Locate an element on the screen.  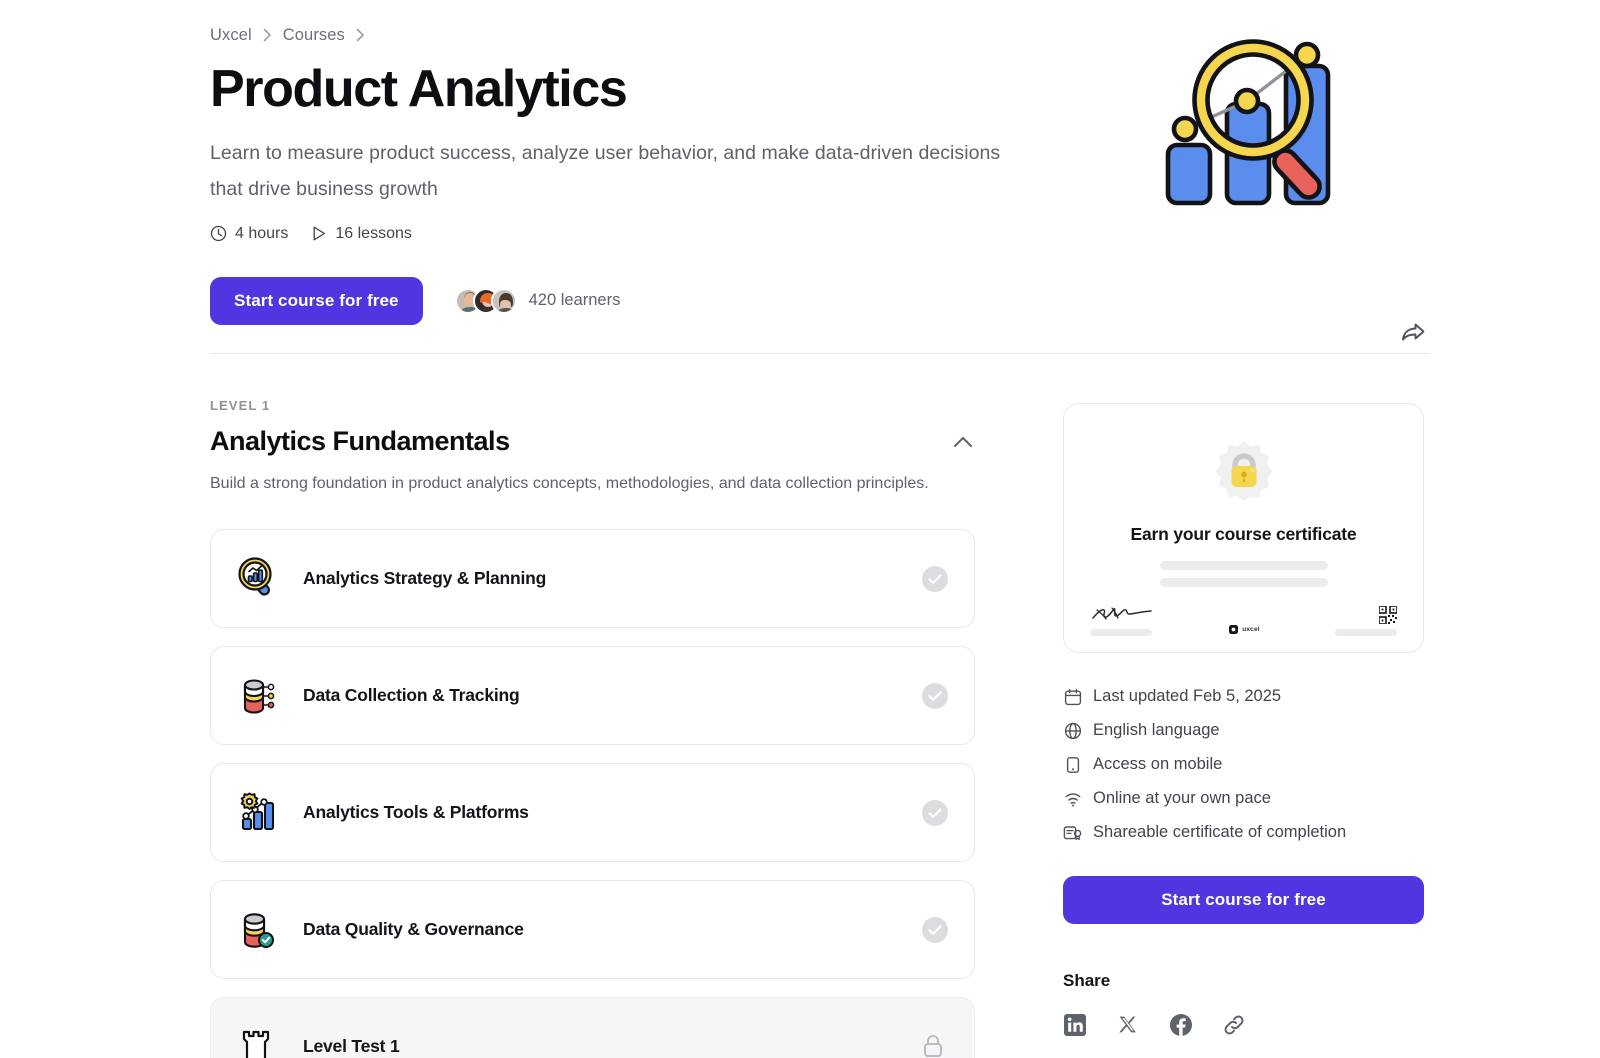
learners-count: 420 learners is located at coordinates (574, 300).